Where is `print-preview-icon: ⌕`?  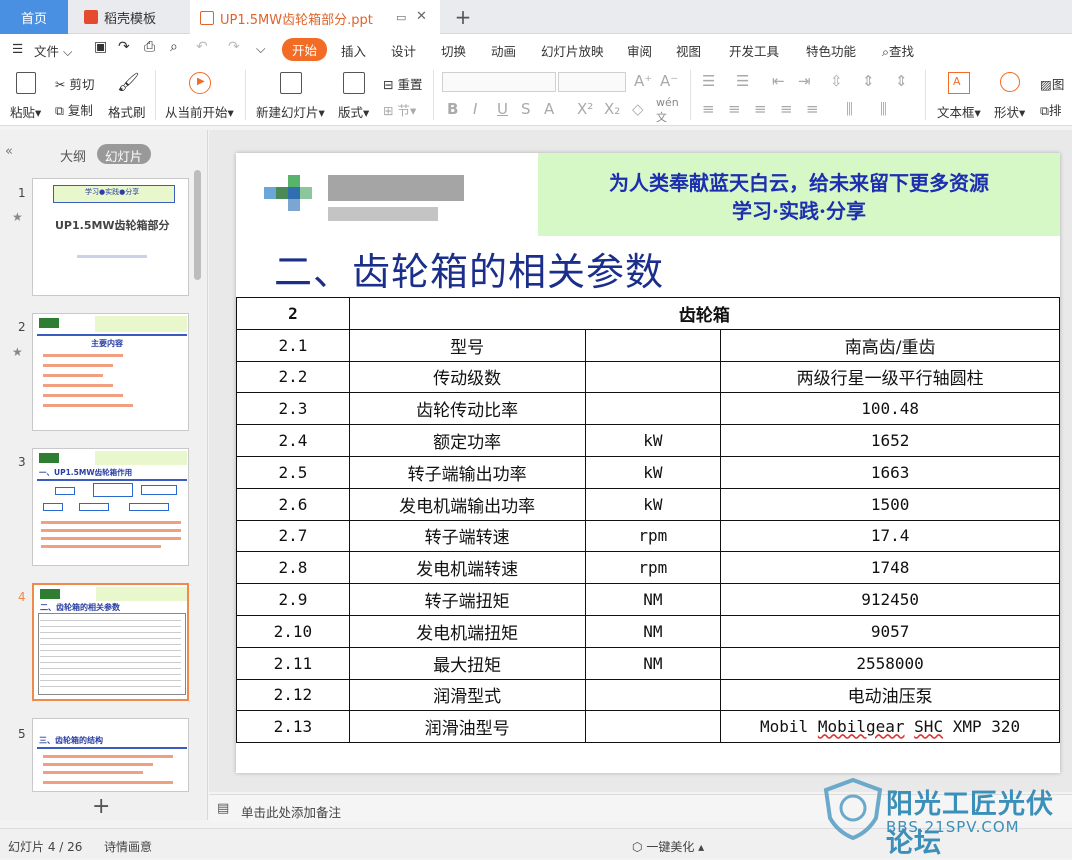 print-preview-icon: ⌕ is located at coordinates (174, 47).